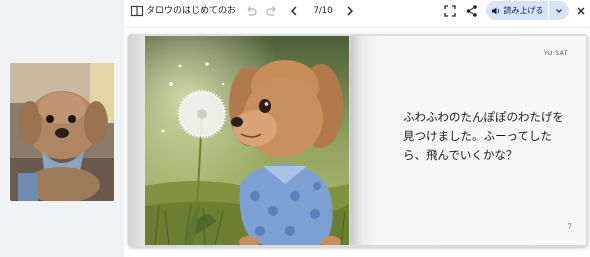 The width and height of the screenshot is (590, 257). I want to click on page-indicator: 7/10, so click(323, 11).